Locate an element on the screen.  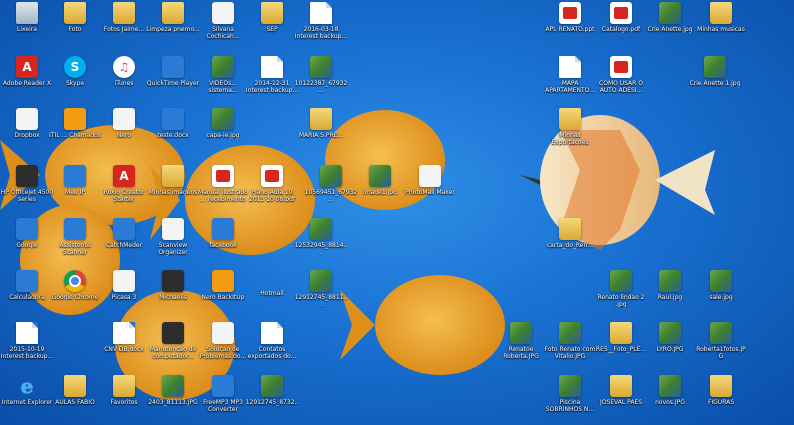
desktop-icon-catalogo: Catalogo.pdf is located at coordinates (621, 17).